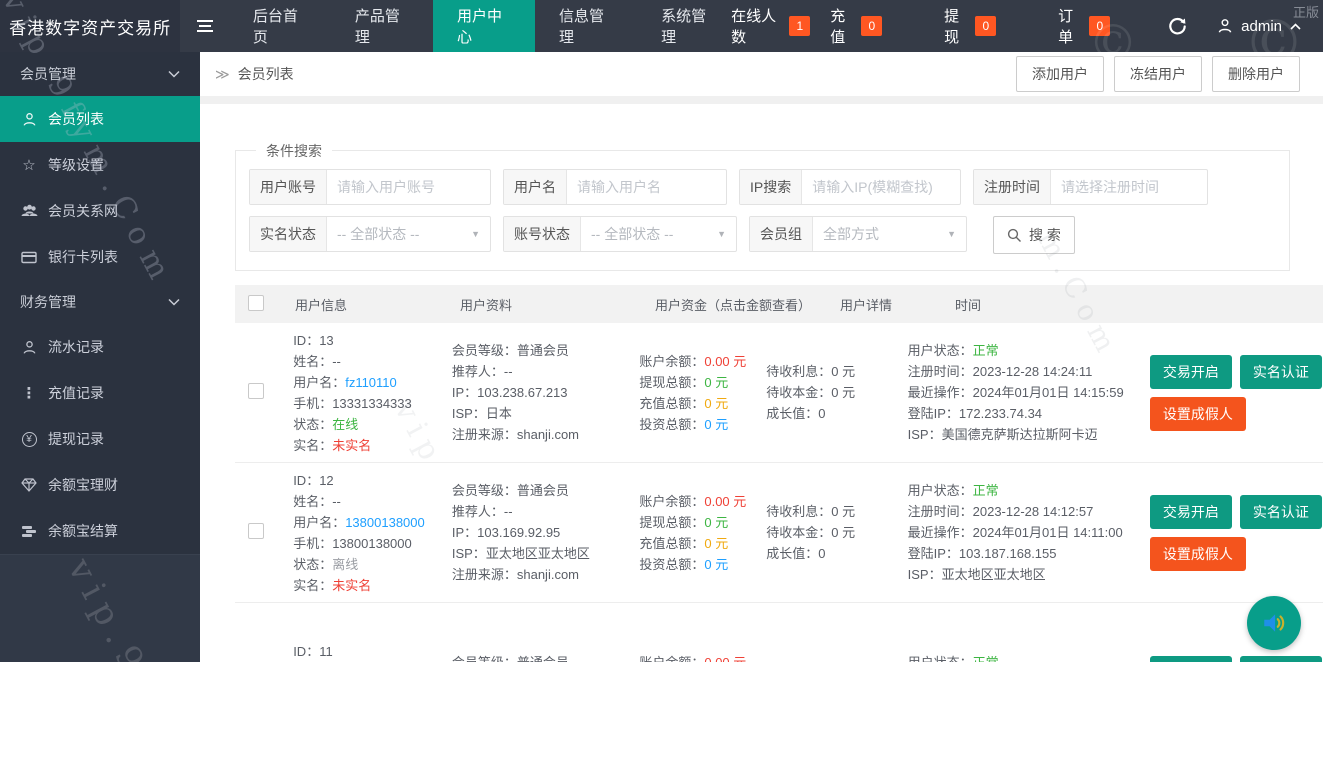  Describe the element at coordinates (822, 413) in the screenshot. I see `field-value: 0` at that location.